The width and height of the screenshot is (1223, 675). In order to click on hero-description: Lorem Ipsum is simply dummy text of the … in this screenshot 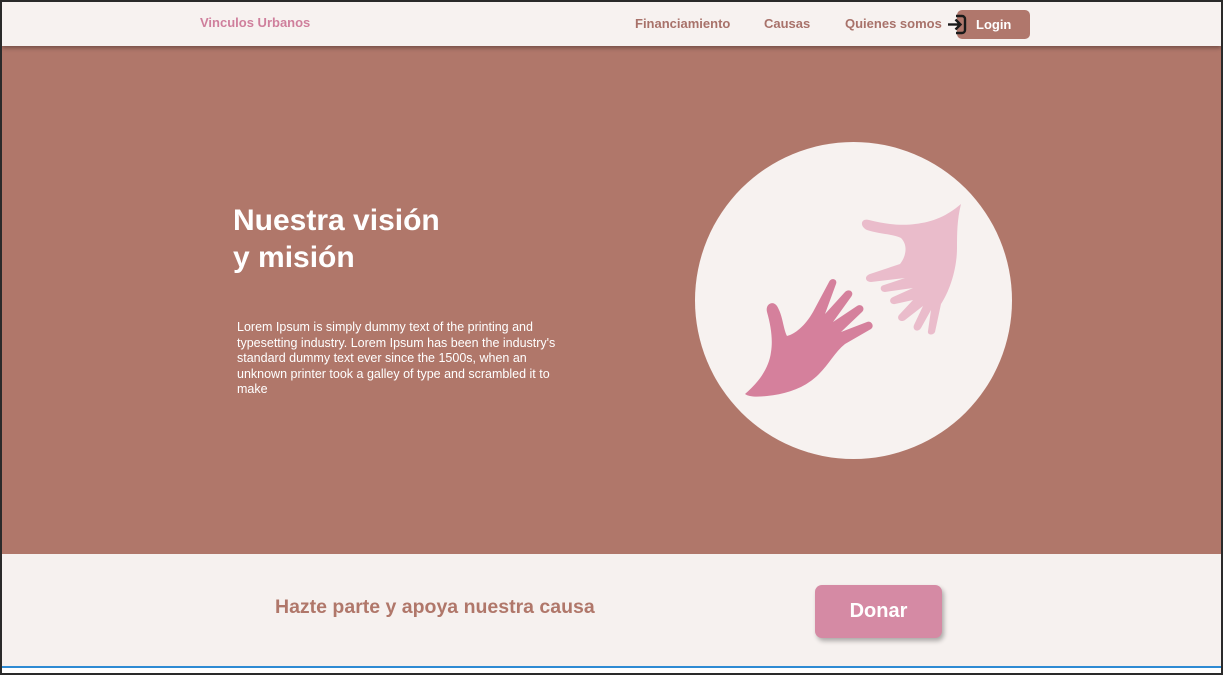, I will do `click(396, 358)`.